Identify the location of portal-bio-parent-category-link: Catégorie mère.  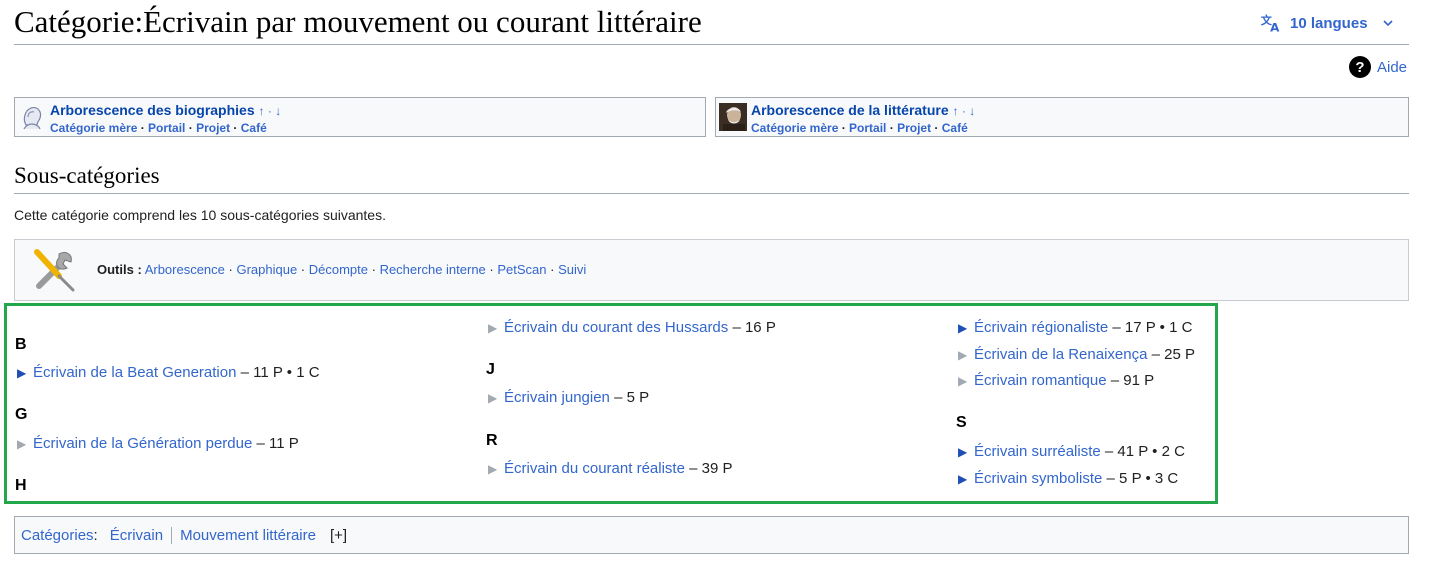
(93, 128).